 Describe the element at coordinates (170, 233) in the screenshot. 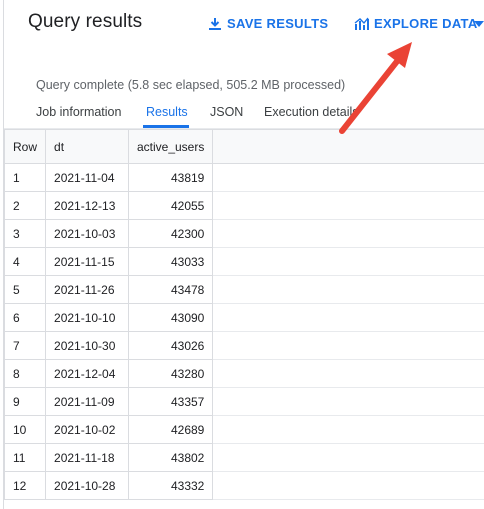

I see `cell-active-users: 42300` at that location.